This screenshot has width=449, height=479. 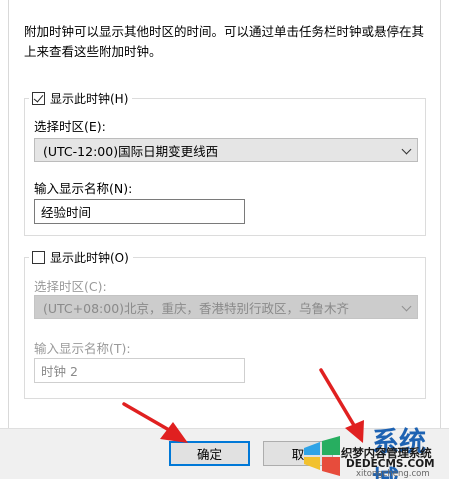 I want to click on arrow-to-cancel-icon, so click(x=341, y=405).